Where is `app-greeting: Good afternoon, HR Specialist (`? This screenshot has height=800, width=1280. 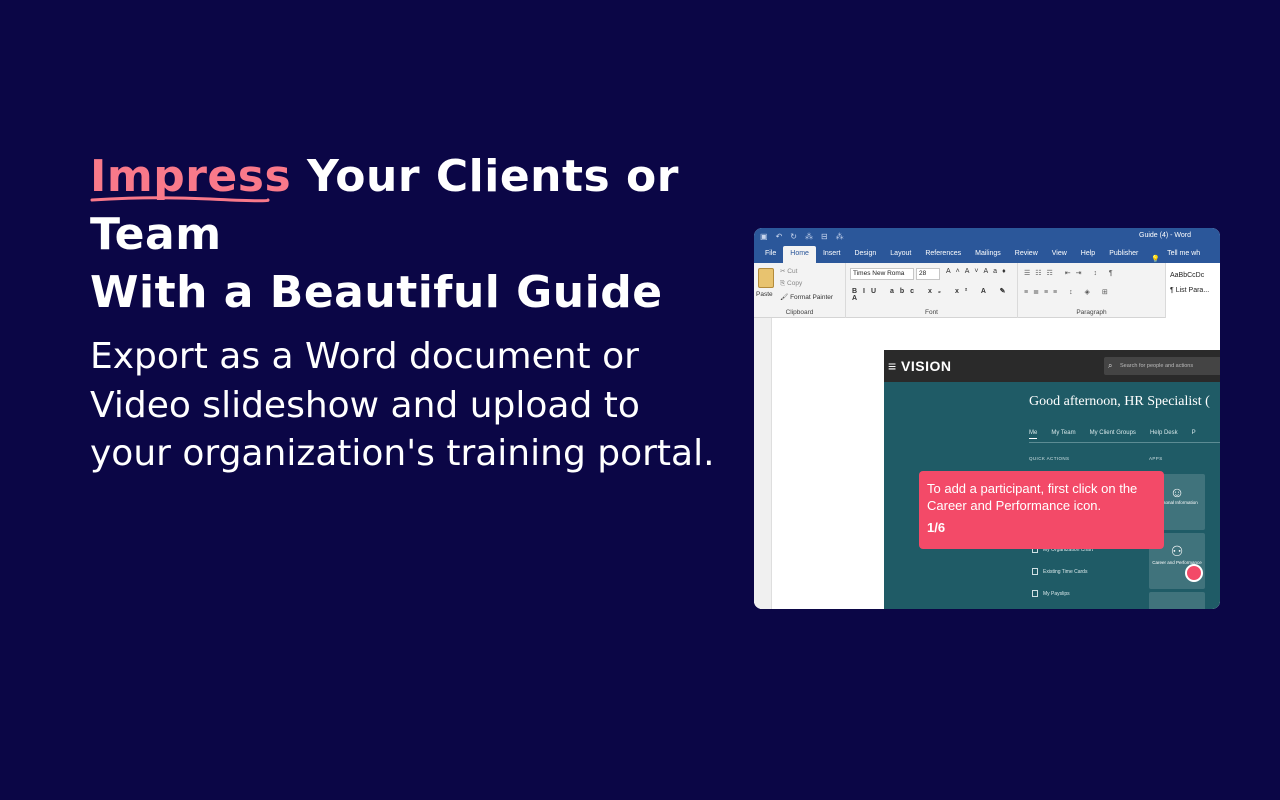 app-greeting: Good afternoon, HR Specialist ( is located at coordinates (1119, 401).